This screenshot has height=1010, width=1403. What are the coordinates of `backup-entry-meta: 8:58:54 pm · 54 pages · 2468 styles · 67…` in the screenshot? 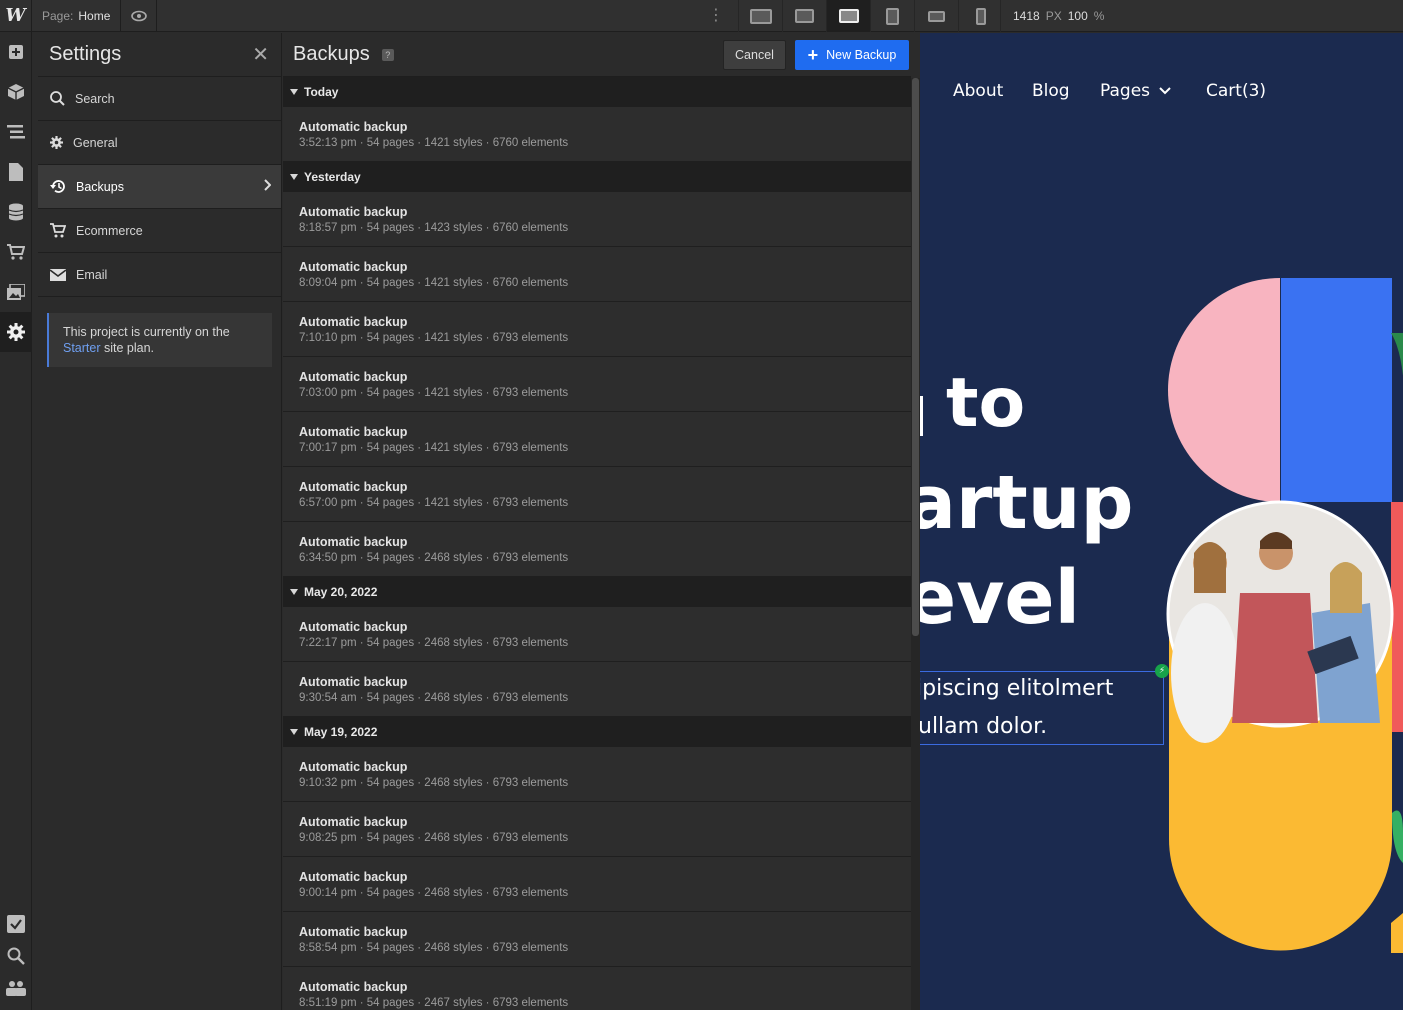 It's located at (434, 948).